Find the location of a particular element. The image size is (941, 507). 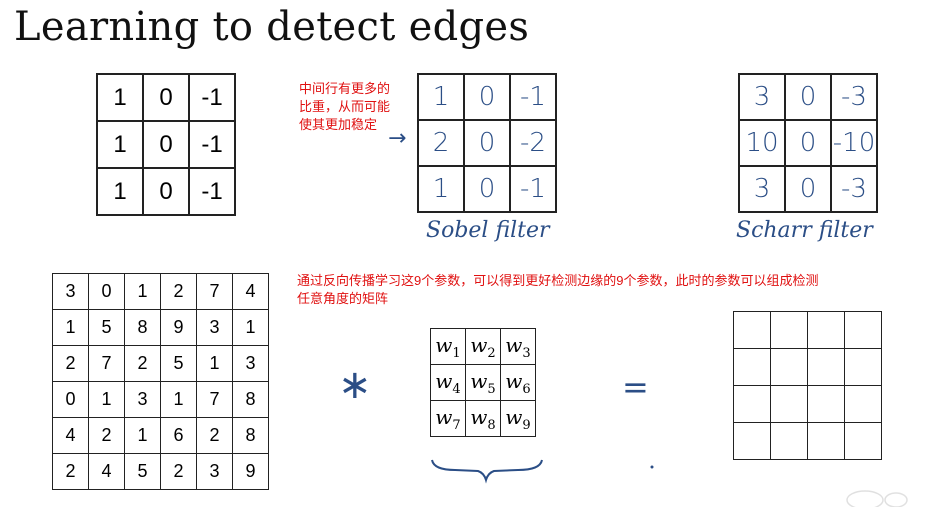

brace-icon is located at coordinates (487, 471).